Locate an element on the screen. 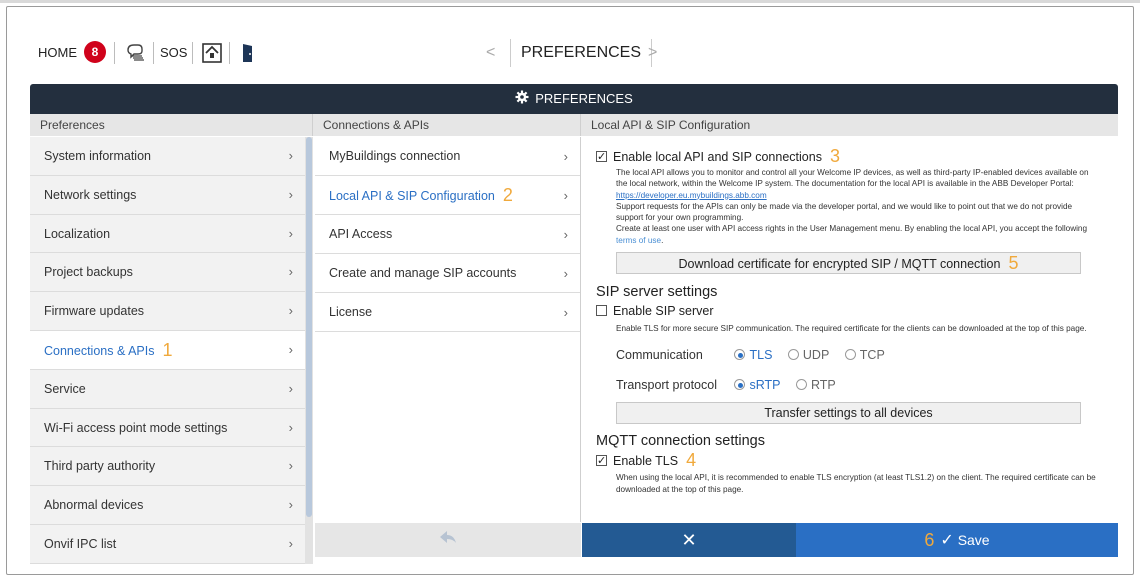  sidebar-item-label: Abnormal devices is located at coordinates (94, 505).